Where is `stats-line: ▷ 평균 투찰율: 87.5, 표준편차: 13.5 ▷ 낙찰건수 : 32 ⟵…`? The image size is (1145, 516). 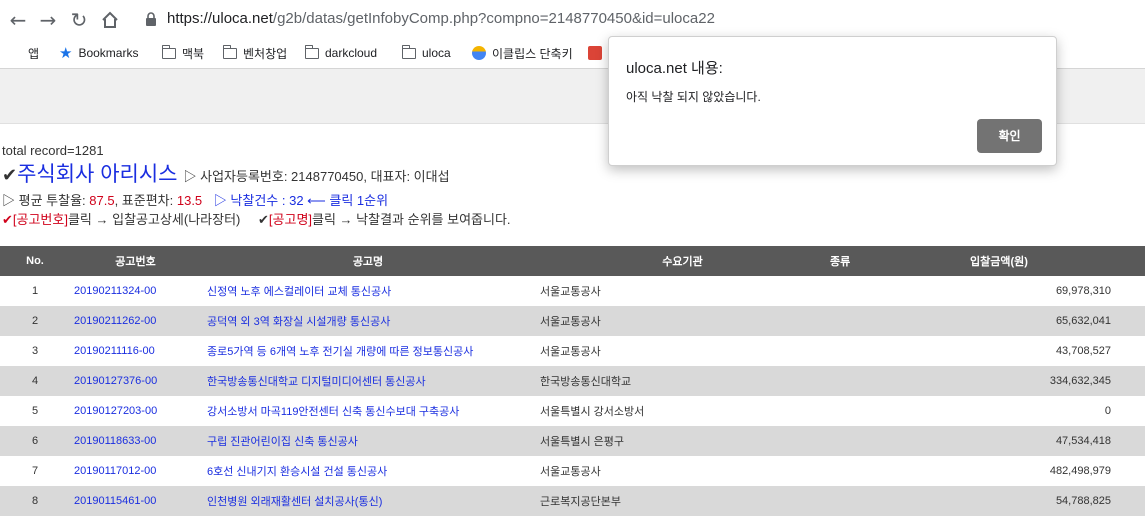
stats-line: ▷ 평균 투찰율: 87.5, 표준편차: 13.5 ▷ 낙찰건수 : 32 ⟵… is located at coordinates (195, 199).